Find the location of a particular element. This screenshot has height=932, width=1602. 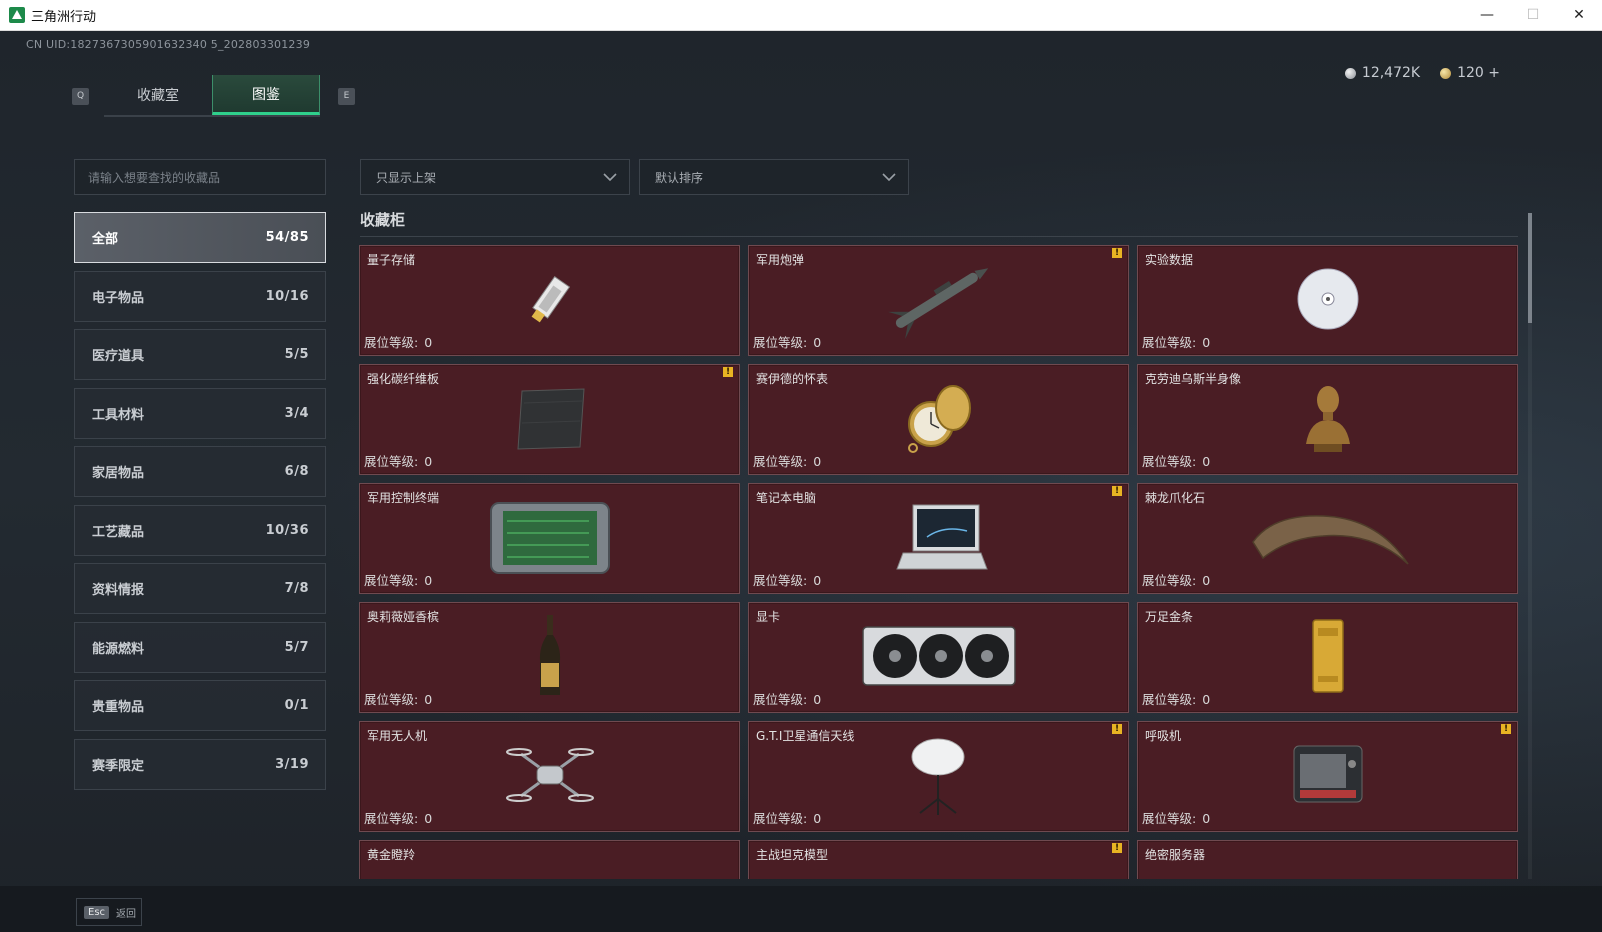

gold-currency: 120 + is located at coordinates (1470, 73).